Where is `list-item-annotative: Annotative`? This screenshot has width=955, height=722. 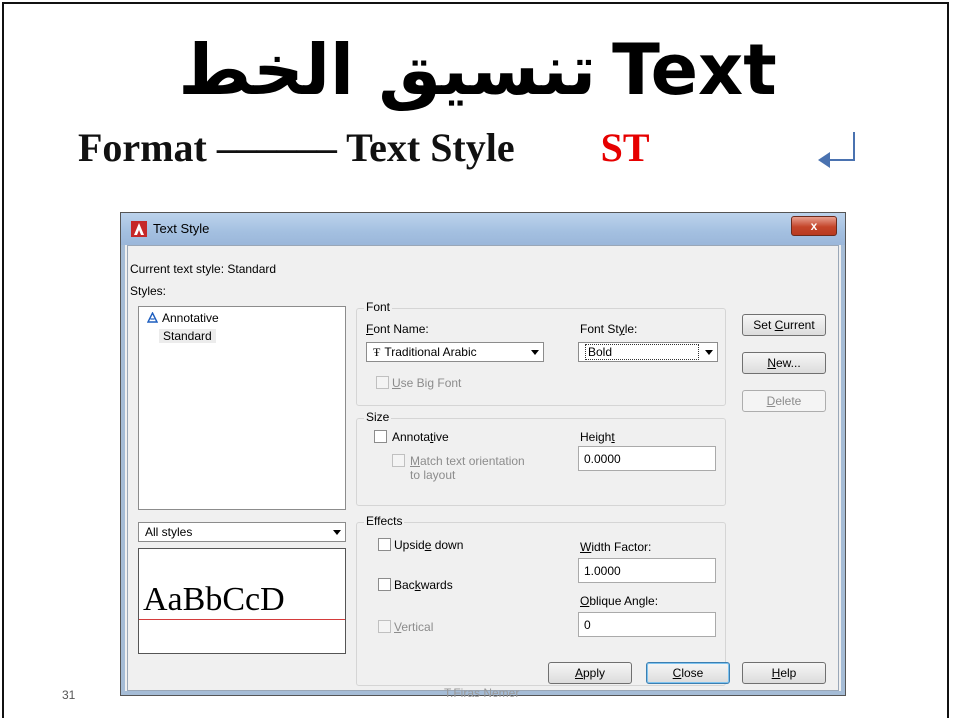 list-item-annotative: Annotative is located at coordinates (182, 318).